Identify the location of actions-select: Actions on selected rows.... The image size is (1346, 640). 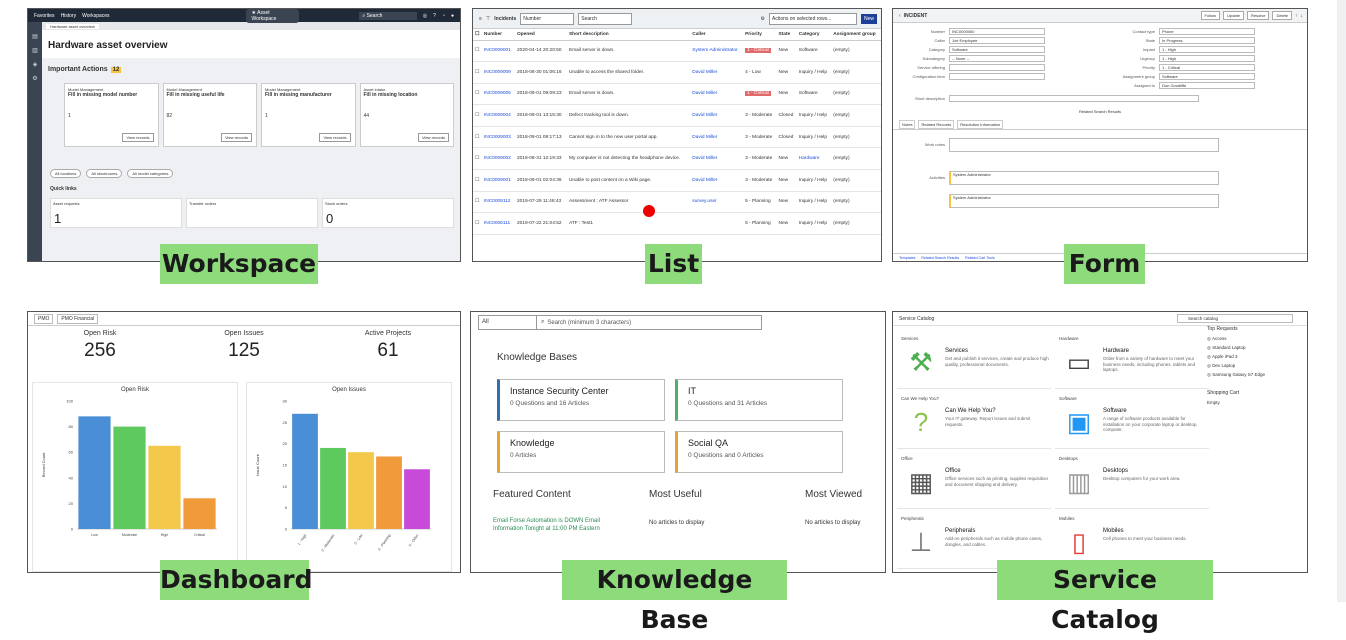
(812, 18).